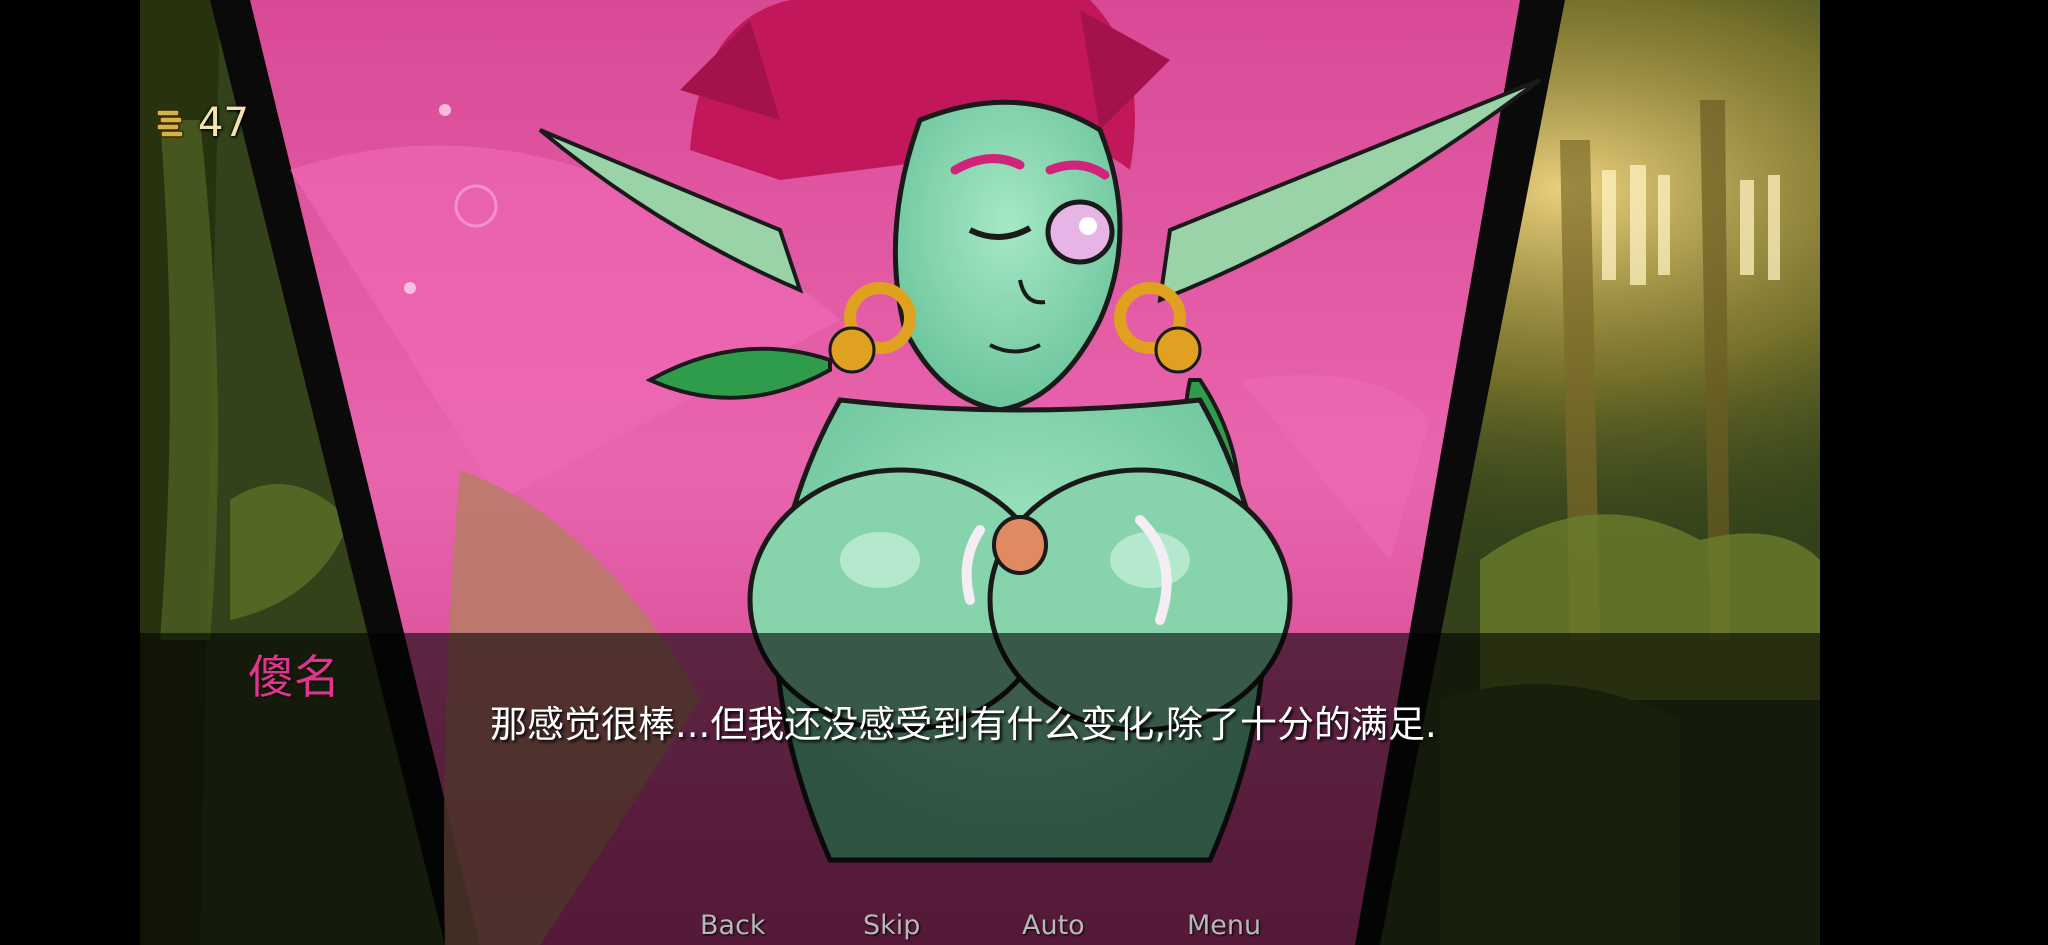 The height and width of the screenshot is (945, 2048). I want to click on skip-button: Skip, so click(891, 925).